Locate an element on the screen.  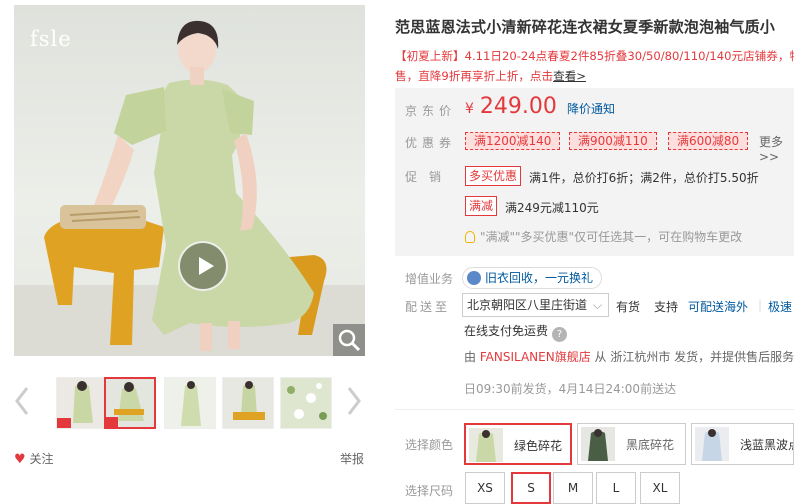
promo-tag-discount: 满减 is located at coordinates (481, 206).